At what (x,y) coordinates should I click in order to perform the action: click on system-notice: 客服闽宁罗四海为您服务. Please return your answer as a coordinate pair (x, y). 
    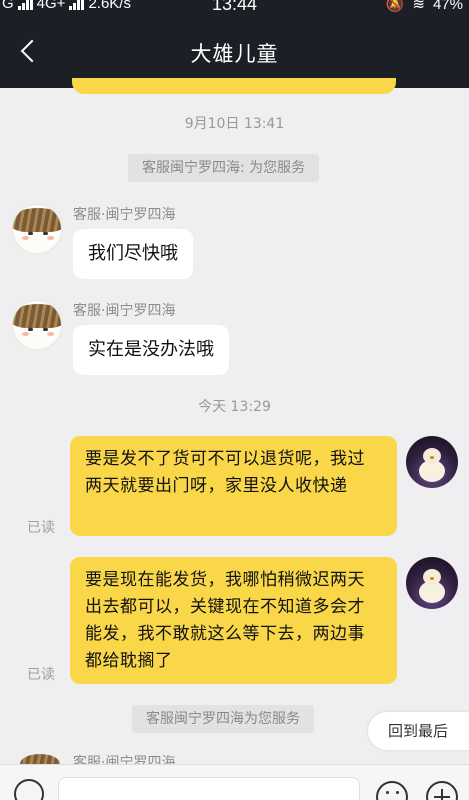
    Looking at the image, I should click on (223, 719).